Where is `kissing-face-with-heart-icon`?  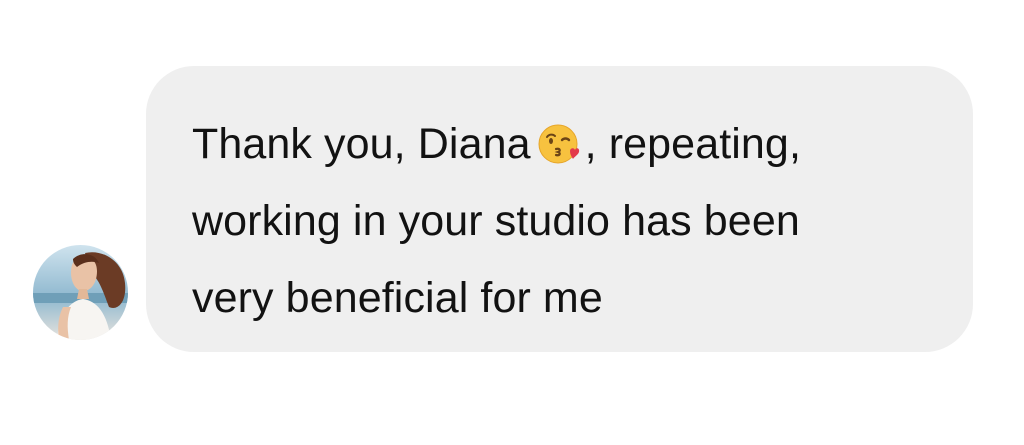
kissing-face-with-heart-icon is located at coordinates (559, 144).